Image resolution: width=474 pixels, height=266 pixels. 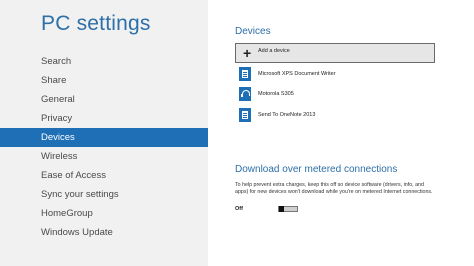 I want to click on add-device-button: + Add a device, so click(x=335, y=53).